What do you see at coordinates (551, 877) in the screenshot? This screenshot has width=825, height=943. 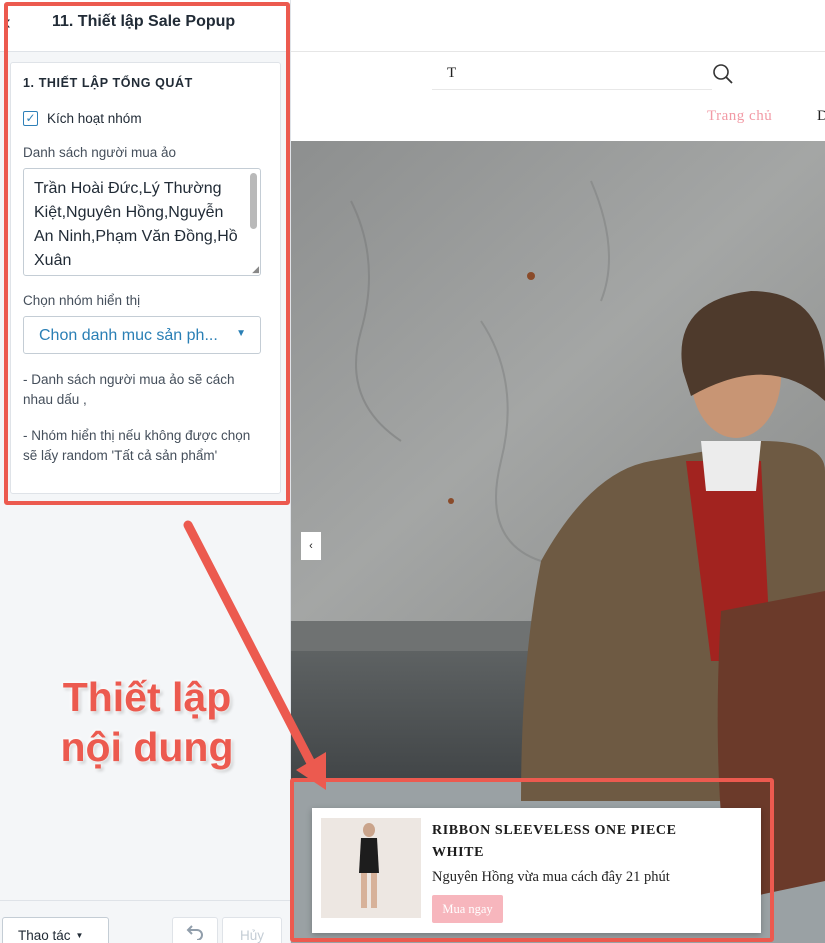 I see `popup-purchase-message: Nguyên Hồng vừa mua cách đây 21 phút` at bounding box center [551, 877].